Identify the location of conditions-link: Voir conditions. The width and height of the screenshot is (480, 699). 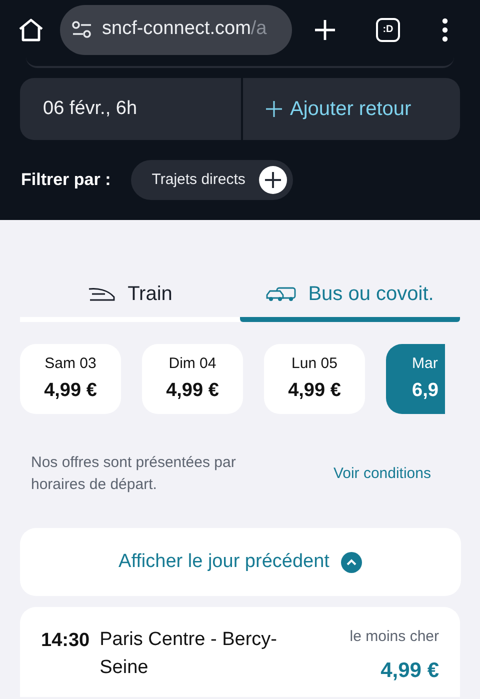
(382, 474).